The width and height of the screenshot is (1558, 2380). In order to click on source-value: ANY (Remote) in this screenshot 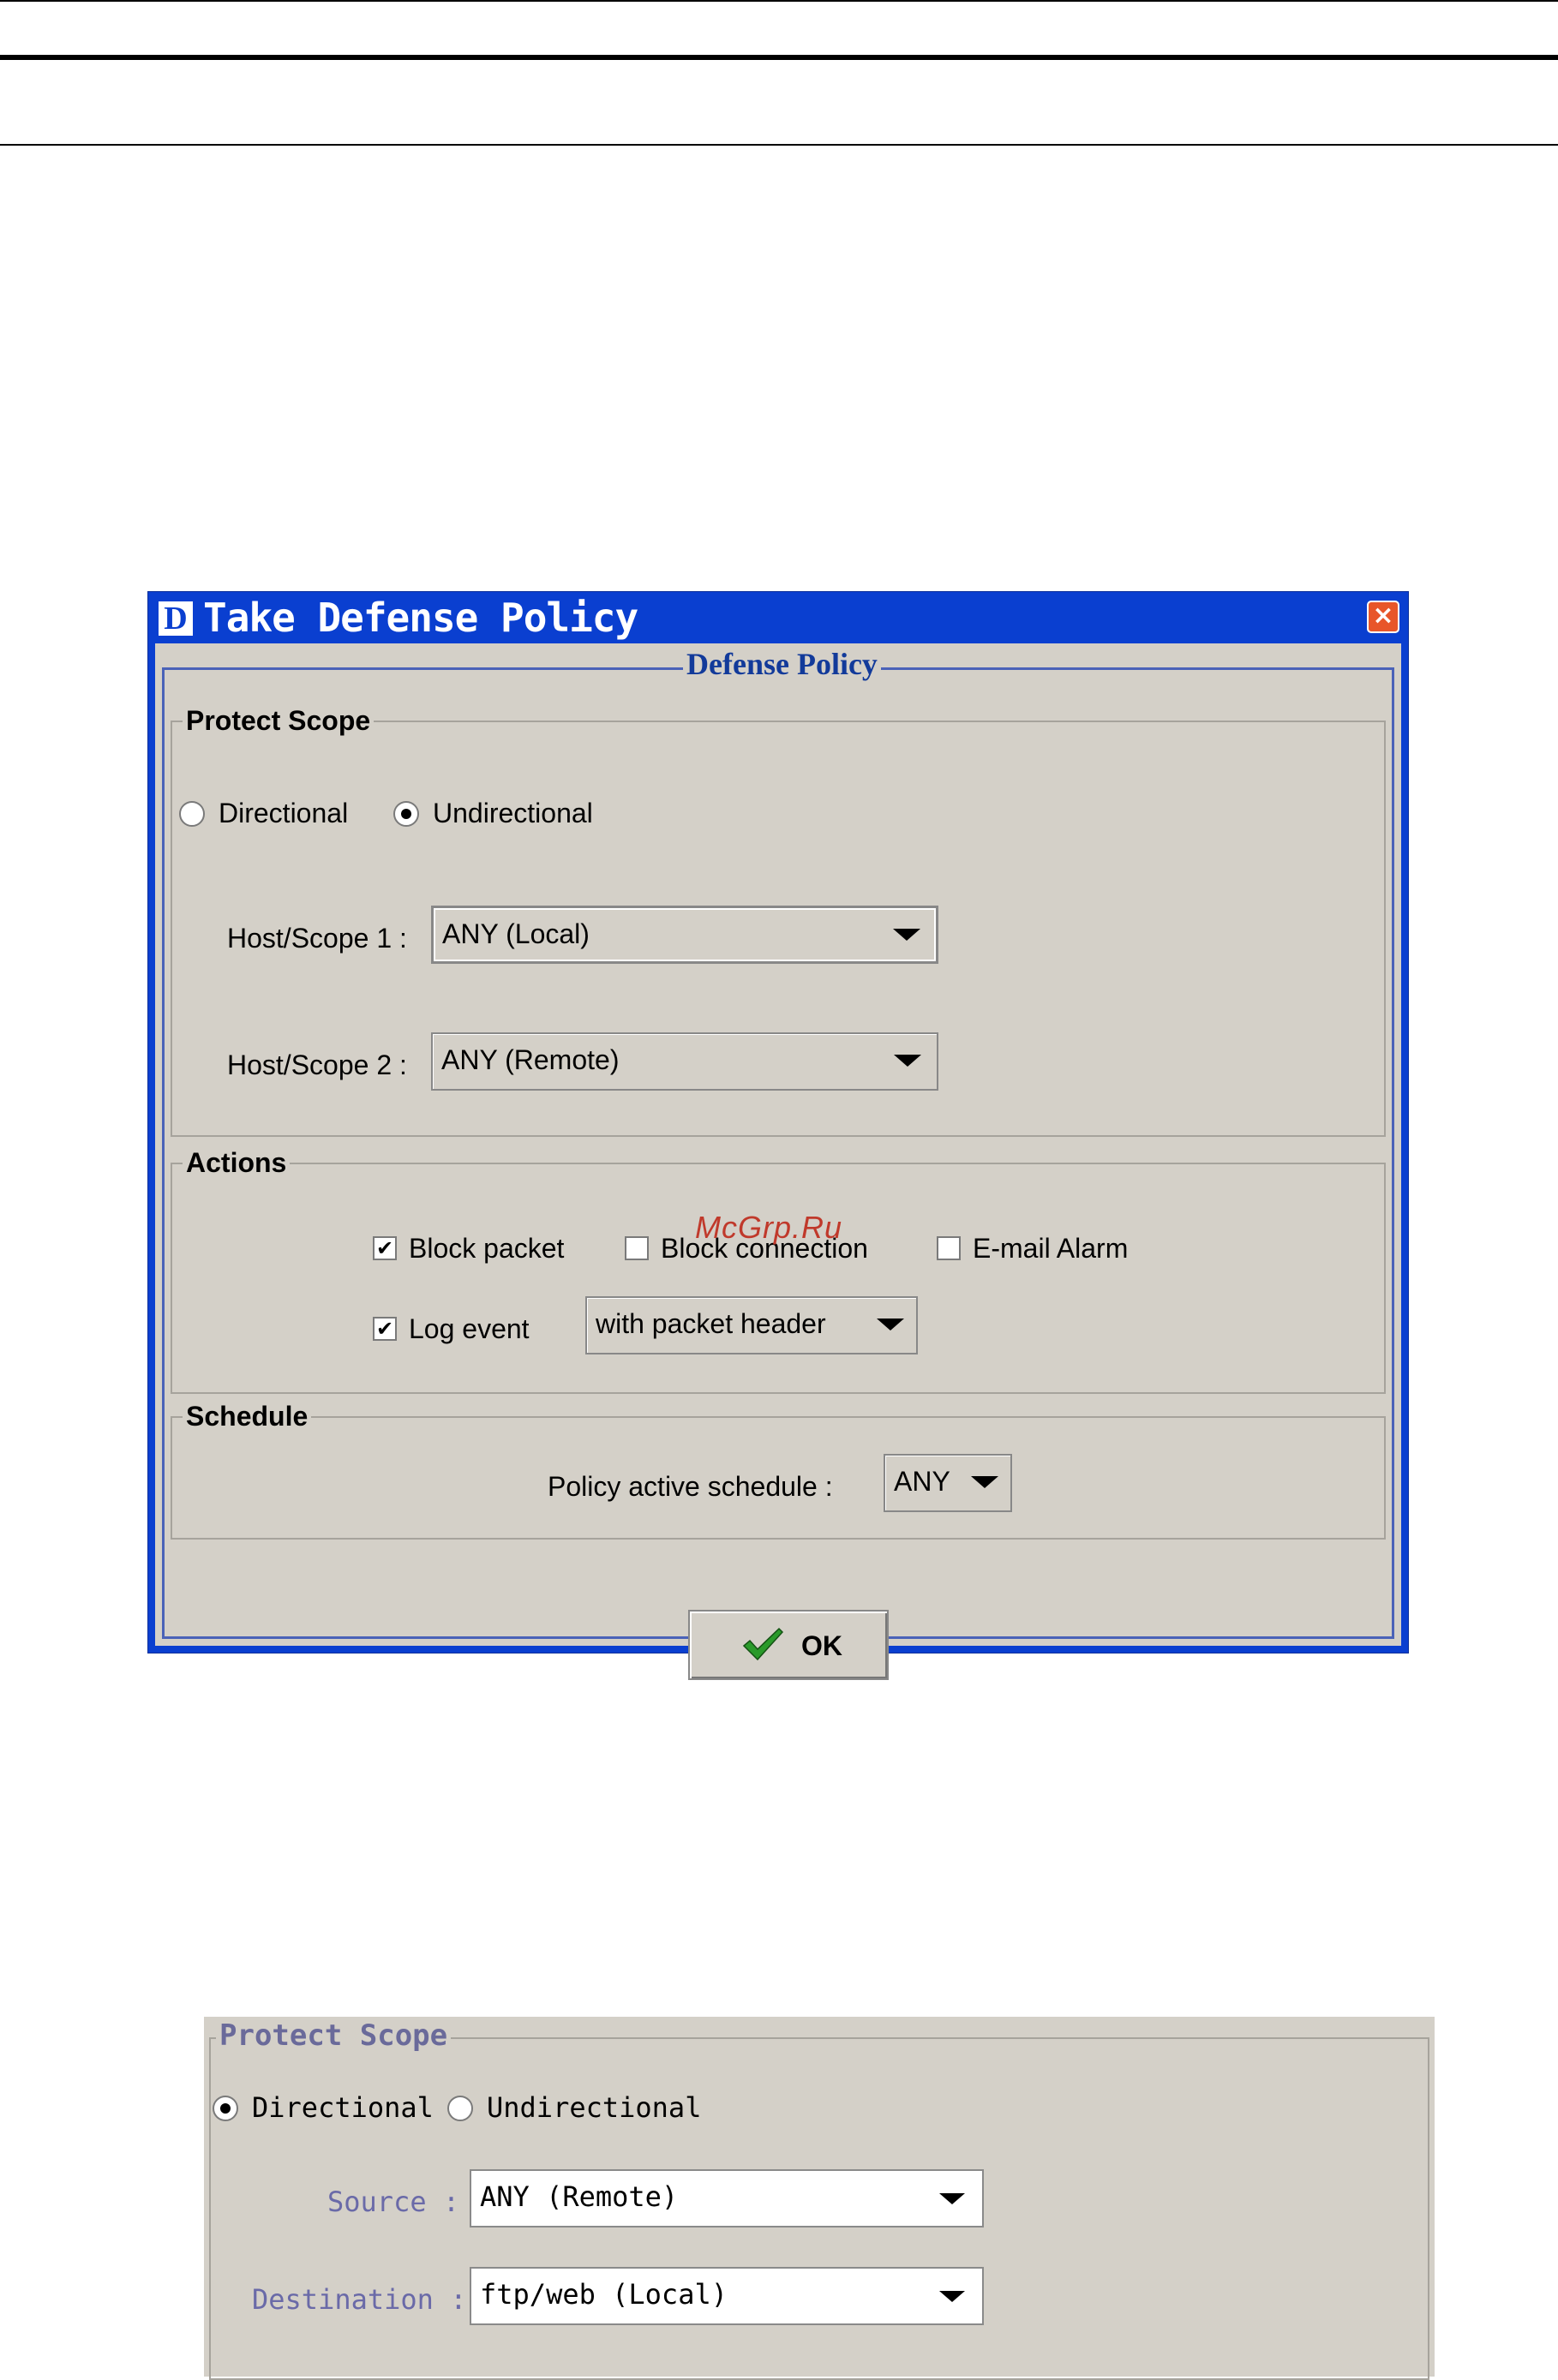, I will do `click(579, 2196)`.